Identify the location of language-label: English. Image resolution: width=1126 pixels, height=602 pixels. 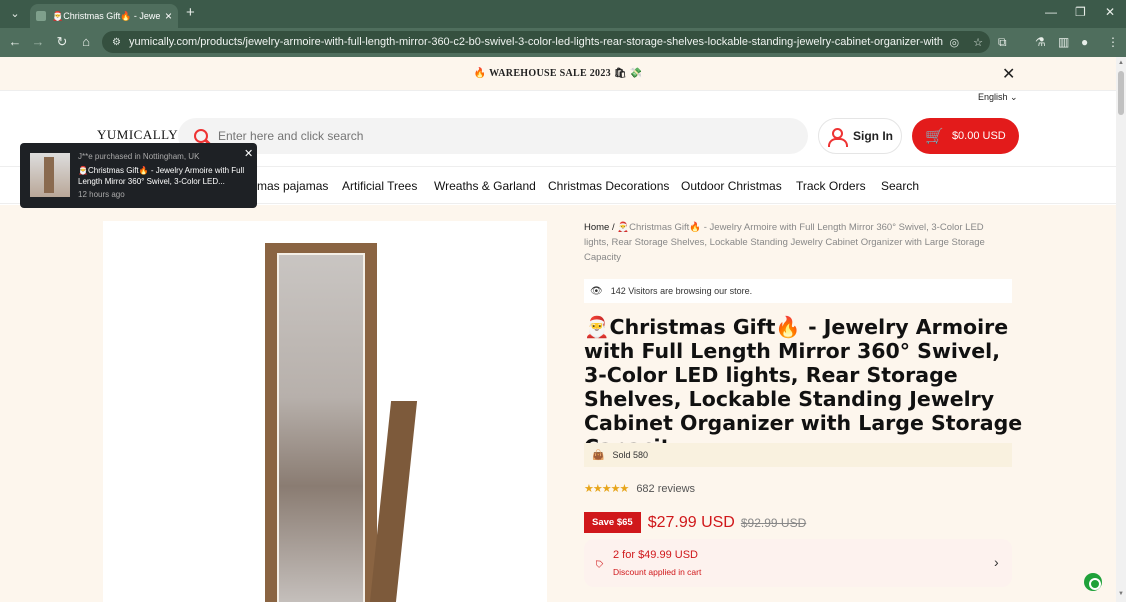
(993, 97).